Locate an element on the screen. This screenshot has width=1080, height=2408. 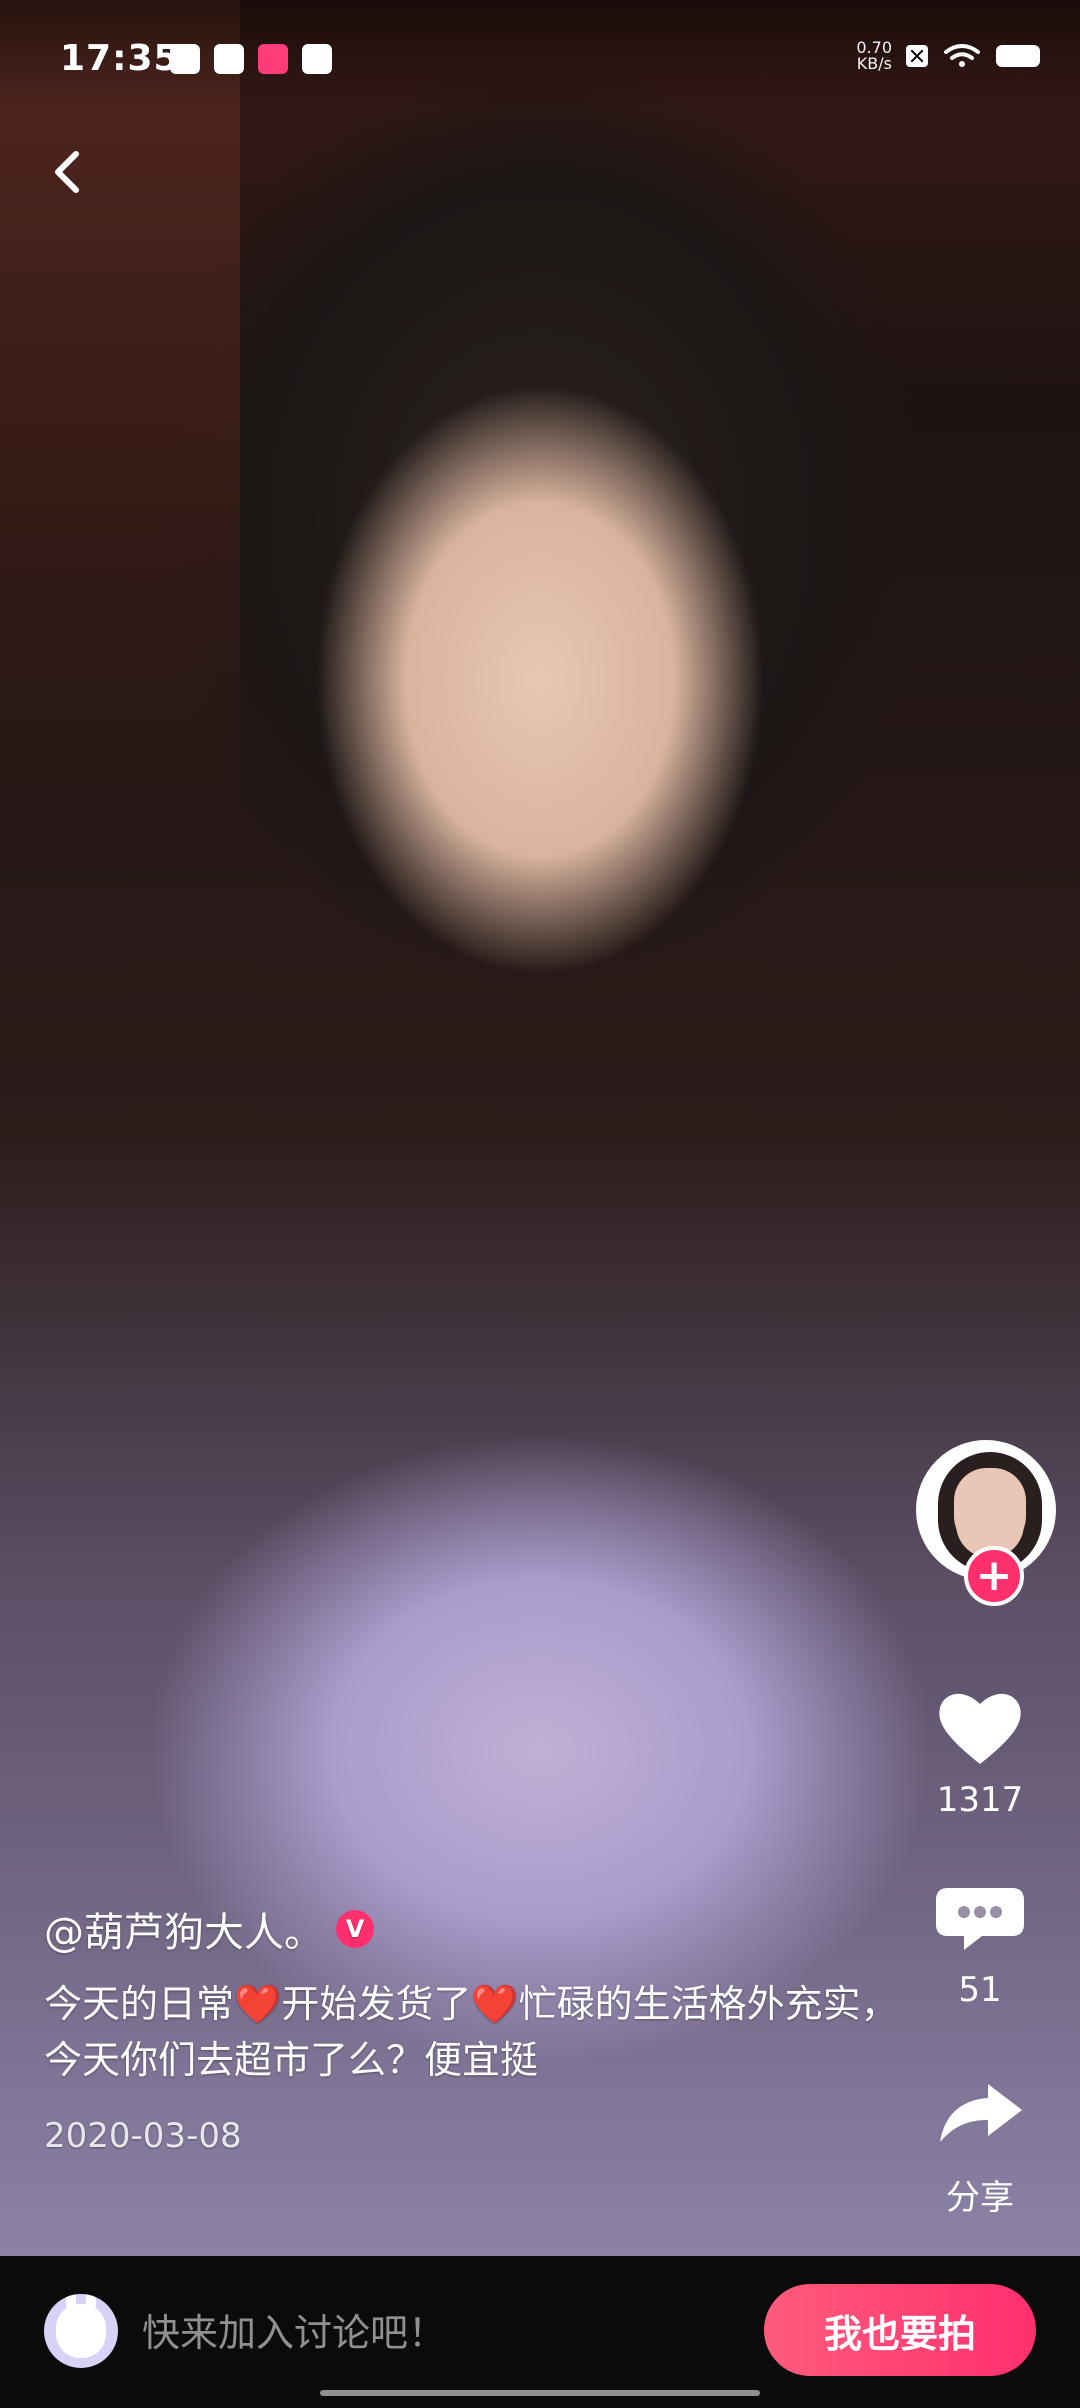
share-action: 分享 is located at coordinates (980, 2144).